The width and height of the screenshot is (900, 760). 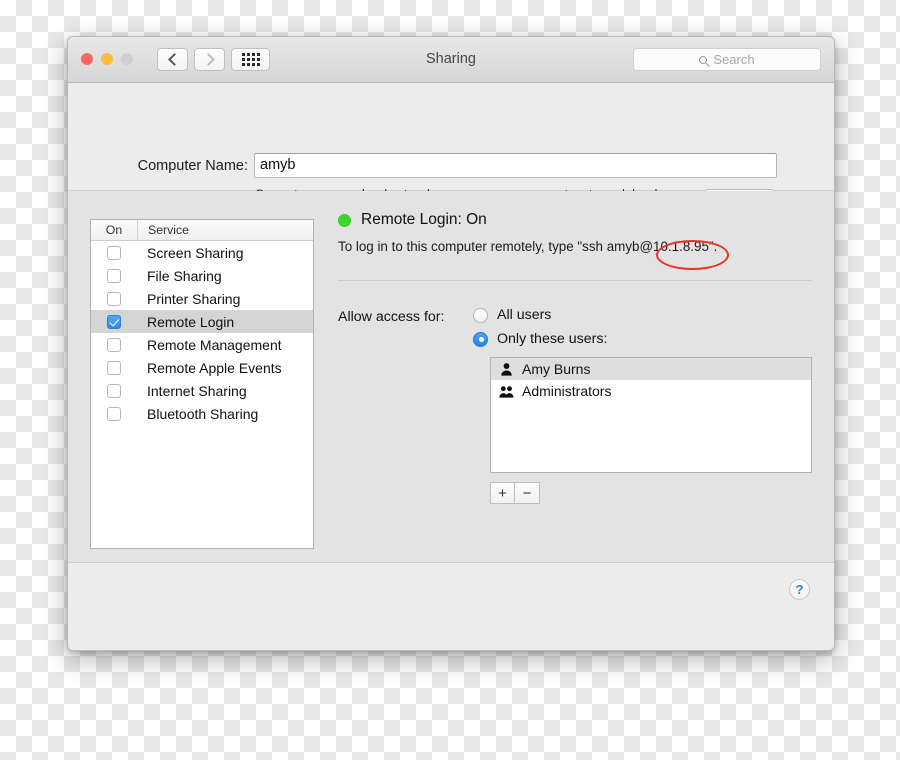 I want to click on service-row-file-sharing: File Sharing, so click(x=202, y=275).